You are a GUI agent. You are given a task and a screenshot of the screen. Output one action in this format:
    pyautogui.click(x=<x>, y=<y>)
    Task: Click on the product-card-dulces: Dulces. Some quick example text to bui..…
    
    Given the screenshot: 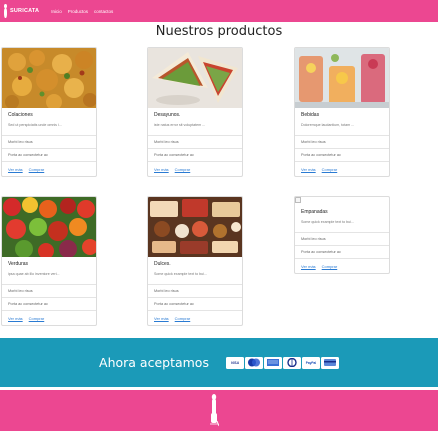 What is the action you would take?
    pyautogui.click(x=195, y=261)
    